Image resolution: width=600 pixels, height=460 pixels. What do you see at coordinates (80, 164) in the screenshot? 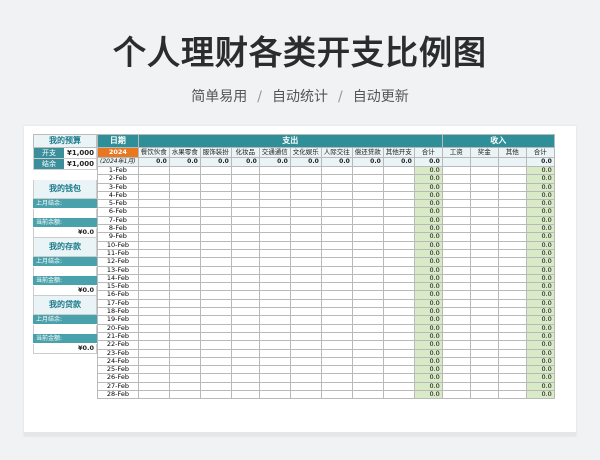
I see `balance-value: ¥1,000` at bounding box center [80, 164].